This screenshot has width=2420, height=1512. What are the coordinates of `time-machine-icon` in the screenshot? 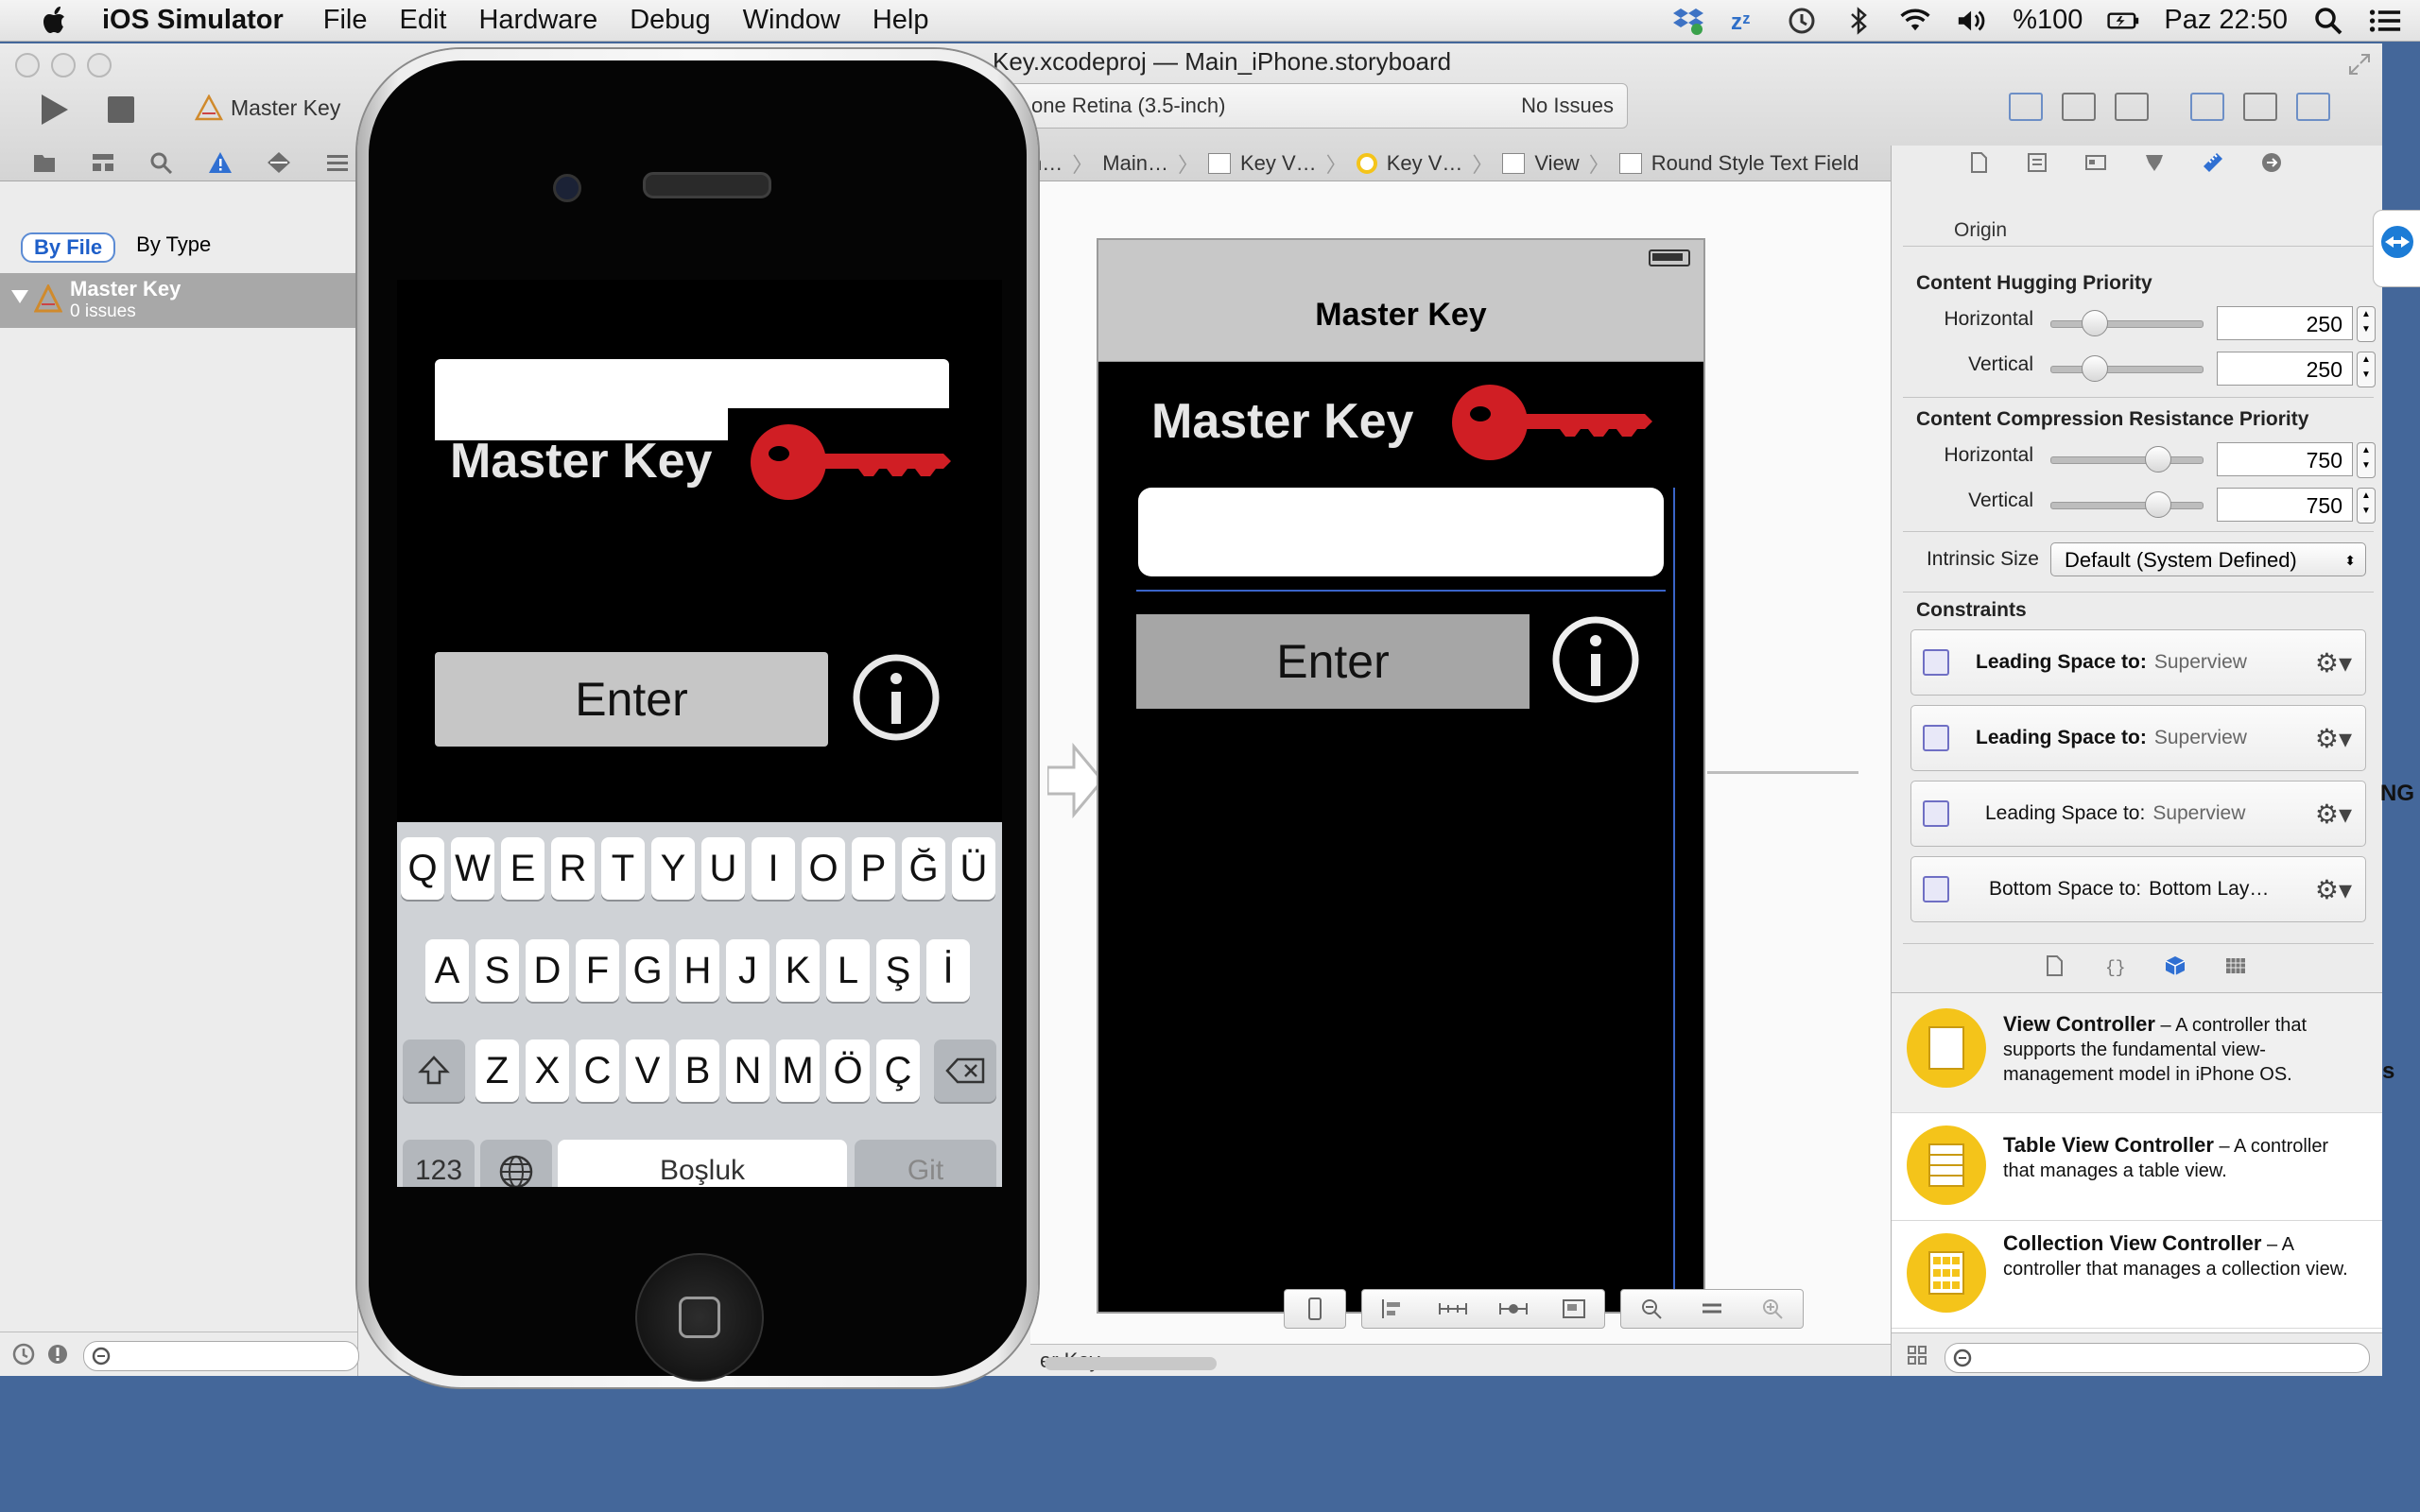 It's located at (1802, 21).